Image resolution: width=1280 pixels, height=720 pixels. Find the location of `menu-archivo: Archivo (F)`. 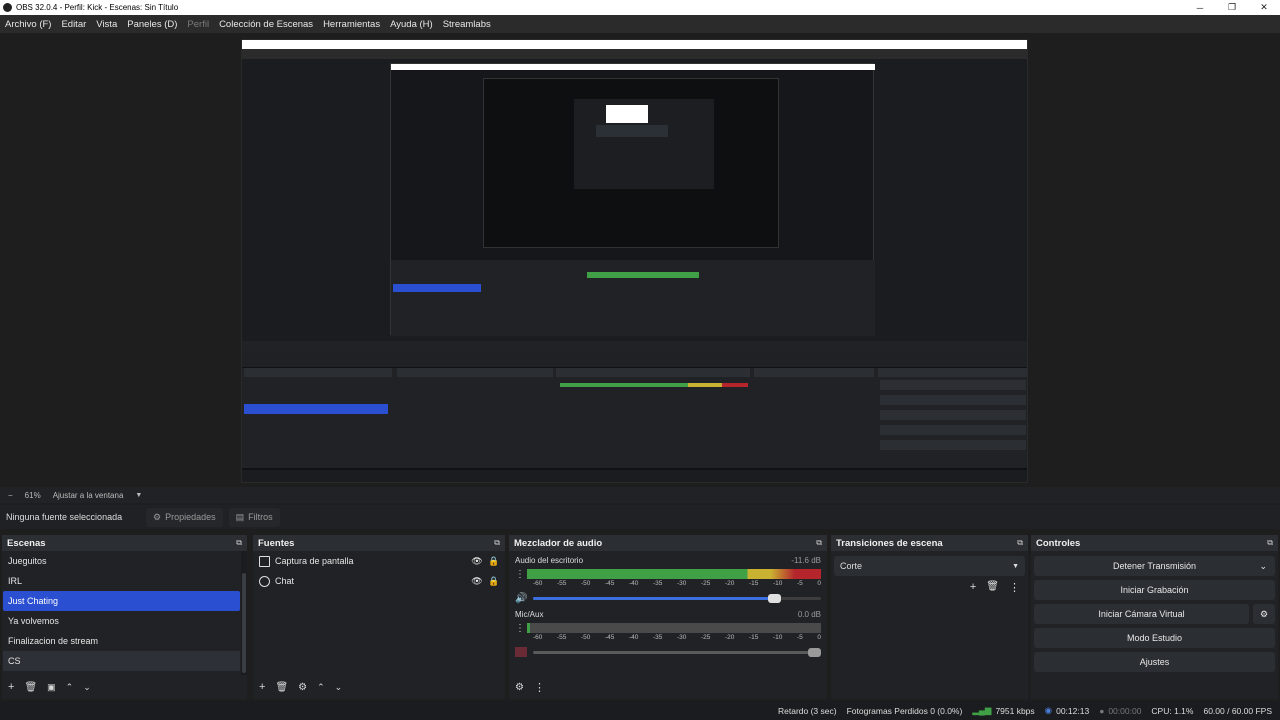

menu-archivo: Archivo (F) is located at coordinates (28, 24).